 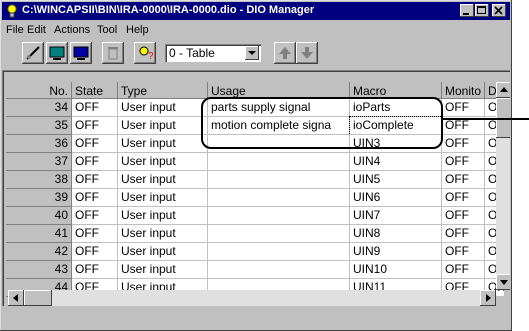 I want to click on cell-no: 37, so click(x=39, y=162).